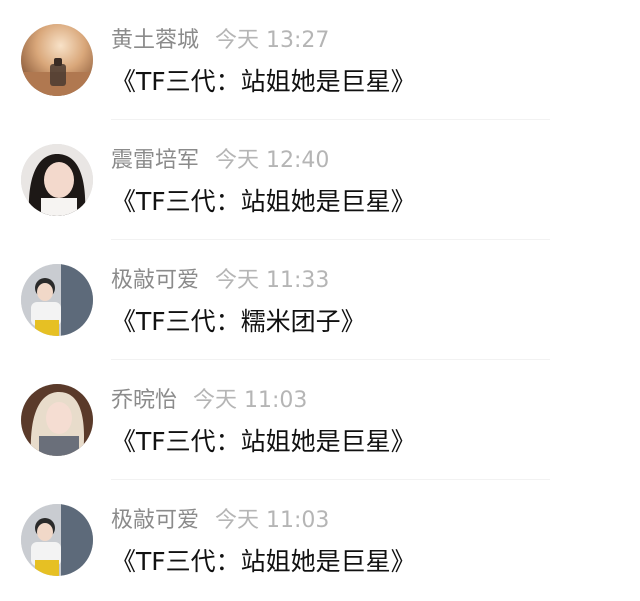 The width and height of the screenshot is (640, 601). What do you see at coordinates (272, 40) in the screenshot?
I see `timestamp: 今天 13:27` at bounding box center [272, 40].